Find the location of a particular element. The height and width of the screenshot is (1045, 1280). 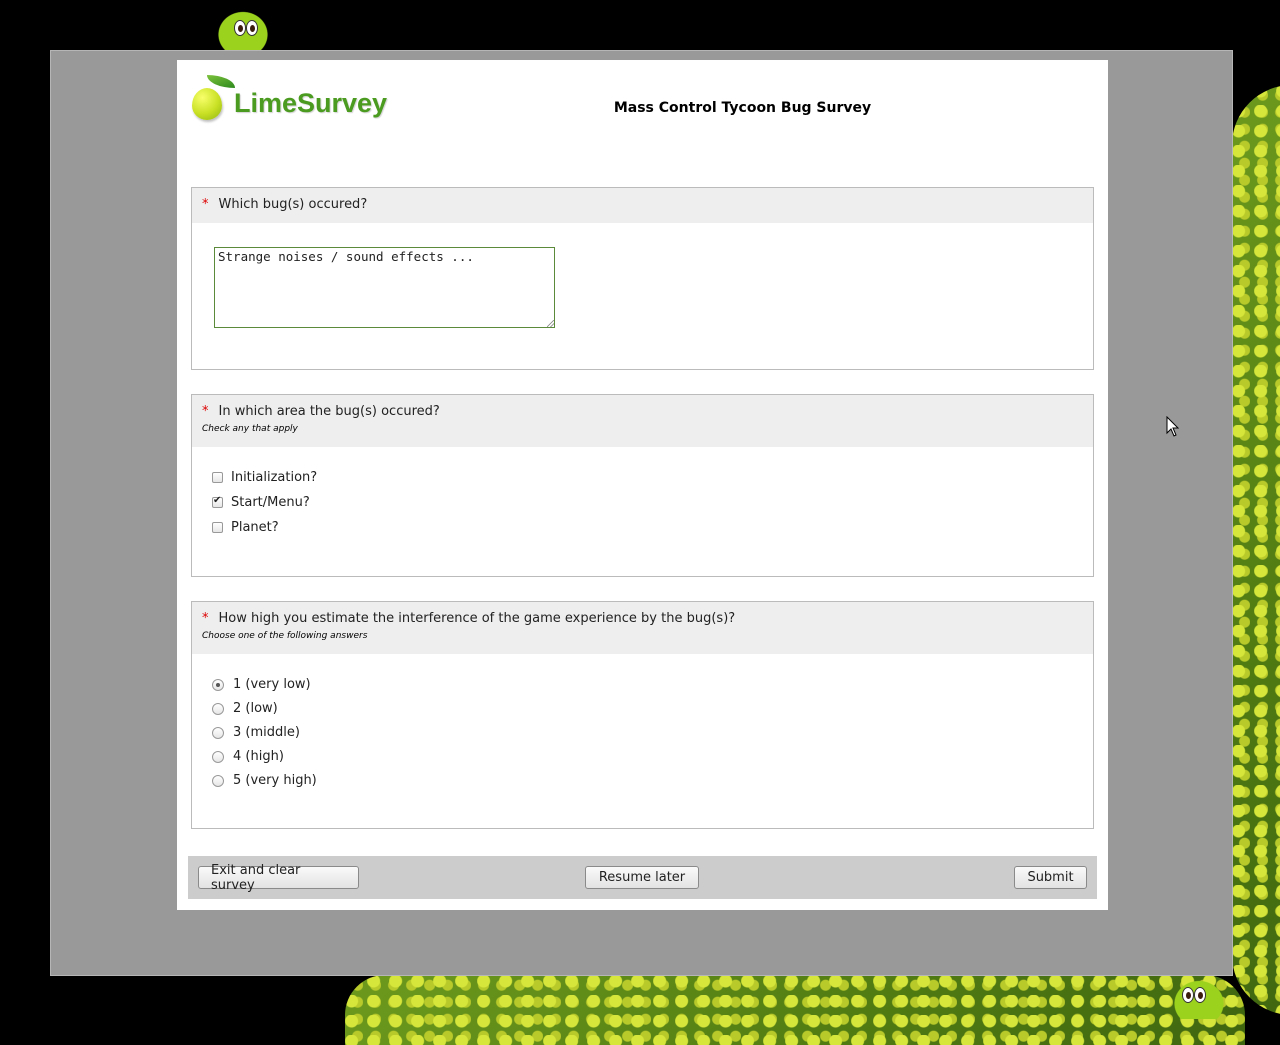

radio-option-3: 3 (middle) is located at coordinates (256, 732).